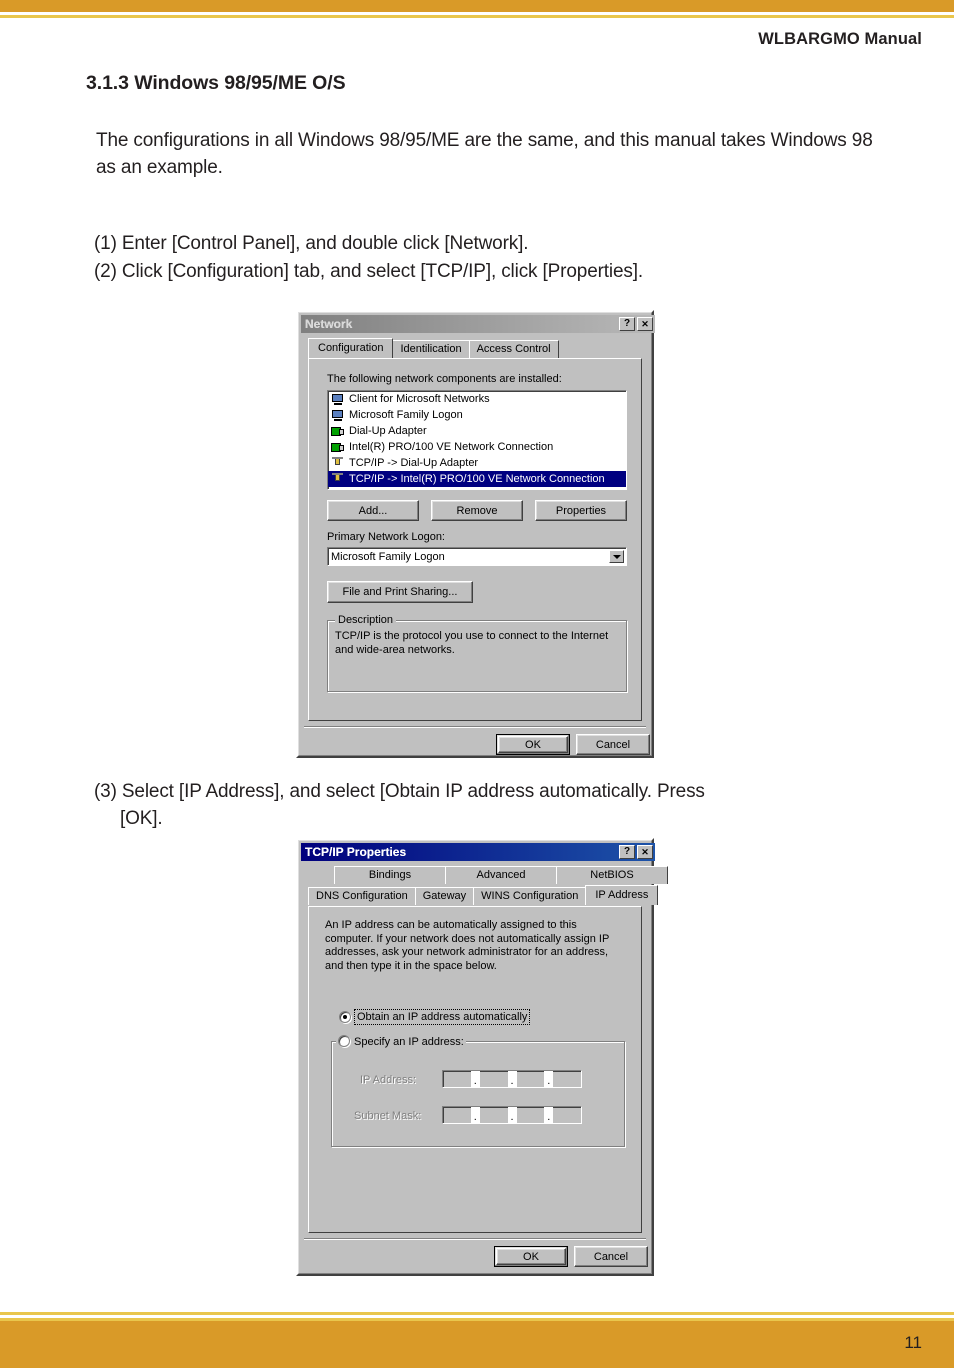 This screenshot has width=954, height=1368. Describe the element at coordinates (840, 39) in the screenshot. I see `running-head-title: WLBARGMO Manual` at that location.